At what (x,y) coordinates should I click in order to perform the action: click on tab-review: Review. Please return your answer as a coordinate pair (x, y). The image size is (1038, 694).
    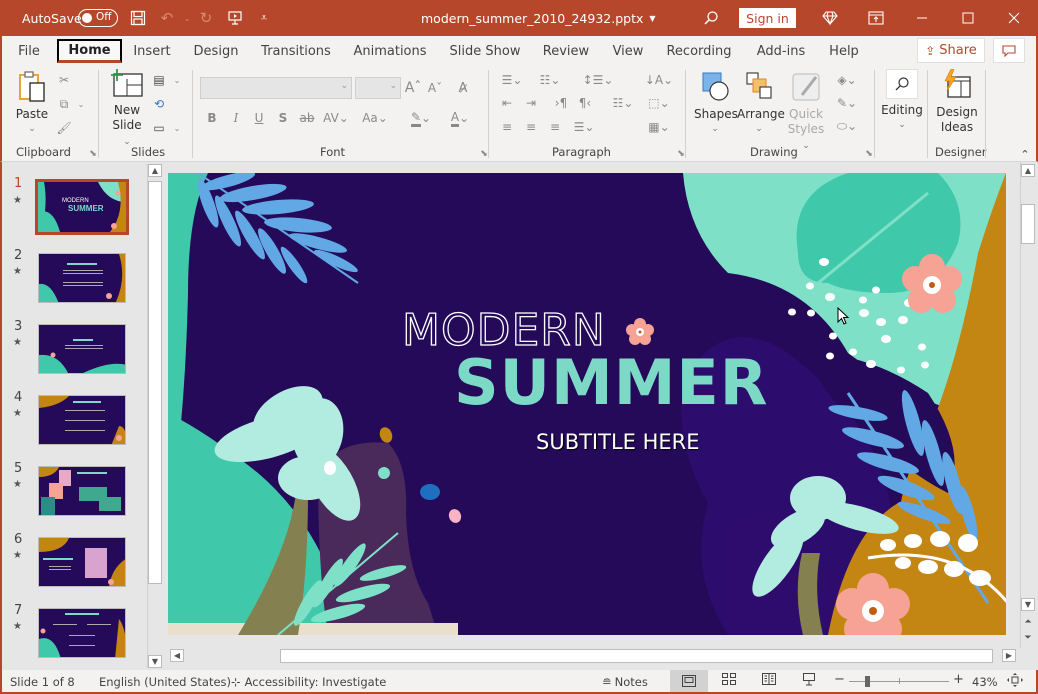
    Looking at the image, I should click on (566, 51).